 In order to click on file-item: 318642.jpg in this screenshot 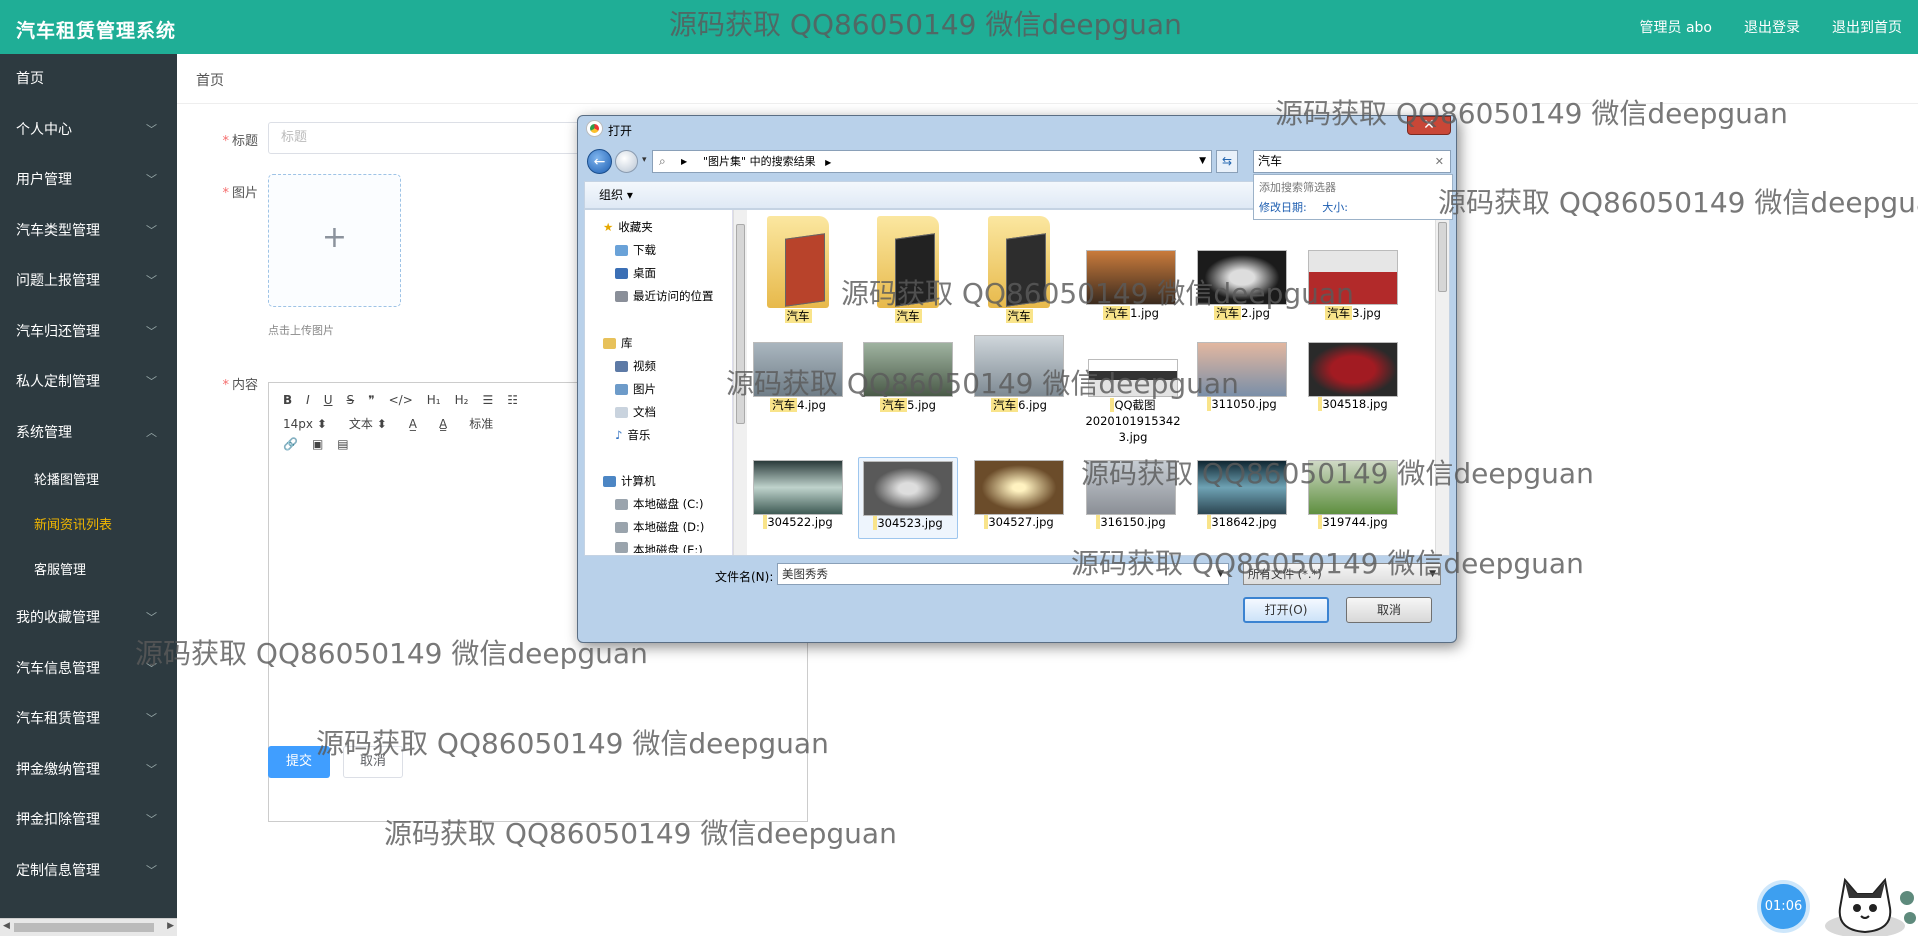, I will do `click(1242, 494)`.